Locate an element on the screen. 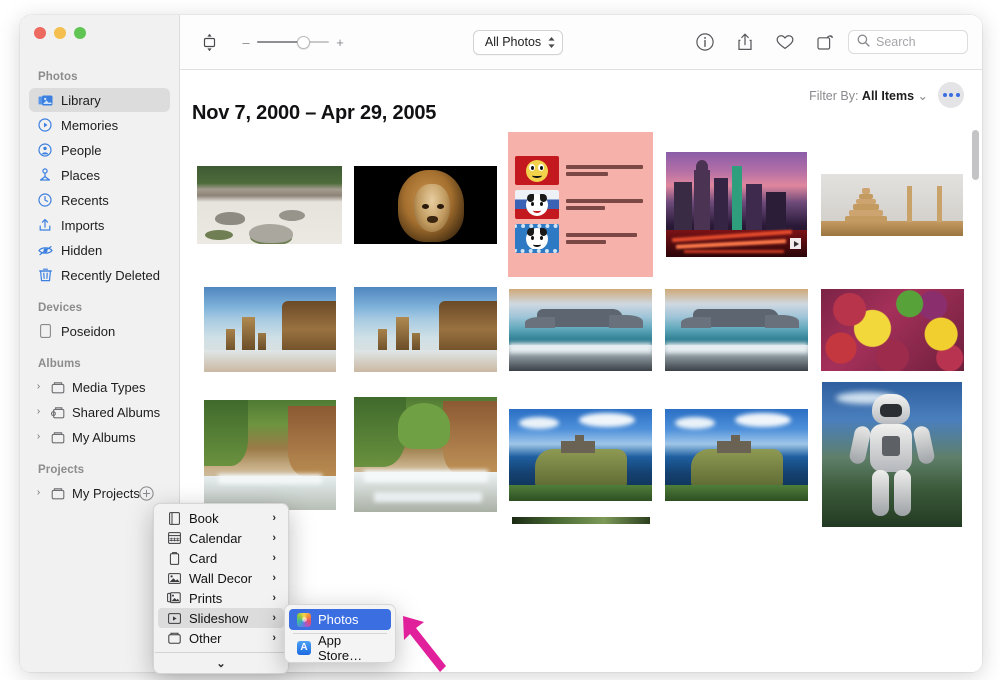 This screenshot has width=1000, height=680. view-popup-button: All Photos is located at coordinates (518, 42).